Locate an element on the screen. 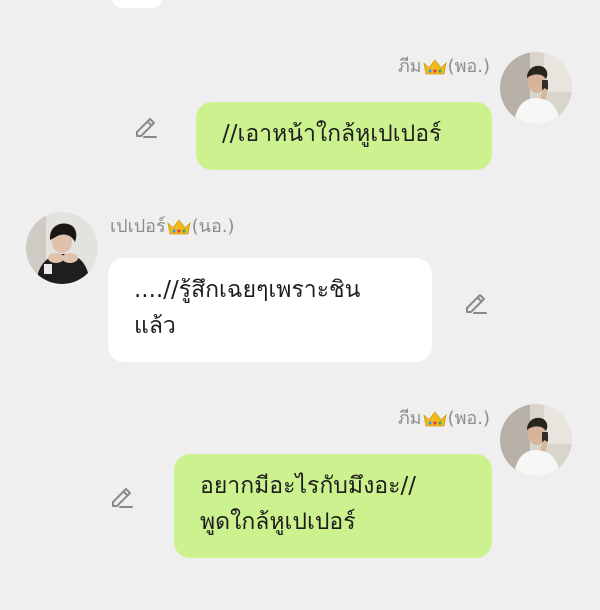 The height and width of the screenshot is (610, 600). message-bubble: //เอาหน้าใกล้หูเปเปอร์ is located at coordinates (344, 136).